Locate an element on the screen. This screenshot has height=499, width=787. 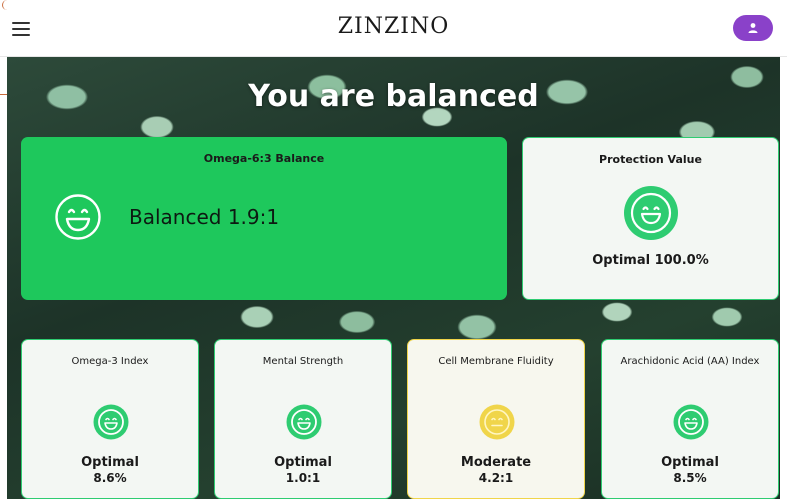
app-header: ZINZINO is located at coordinates (393, 28).